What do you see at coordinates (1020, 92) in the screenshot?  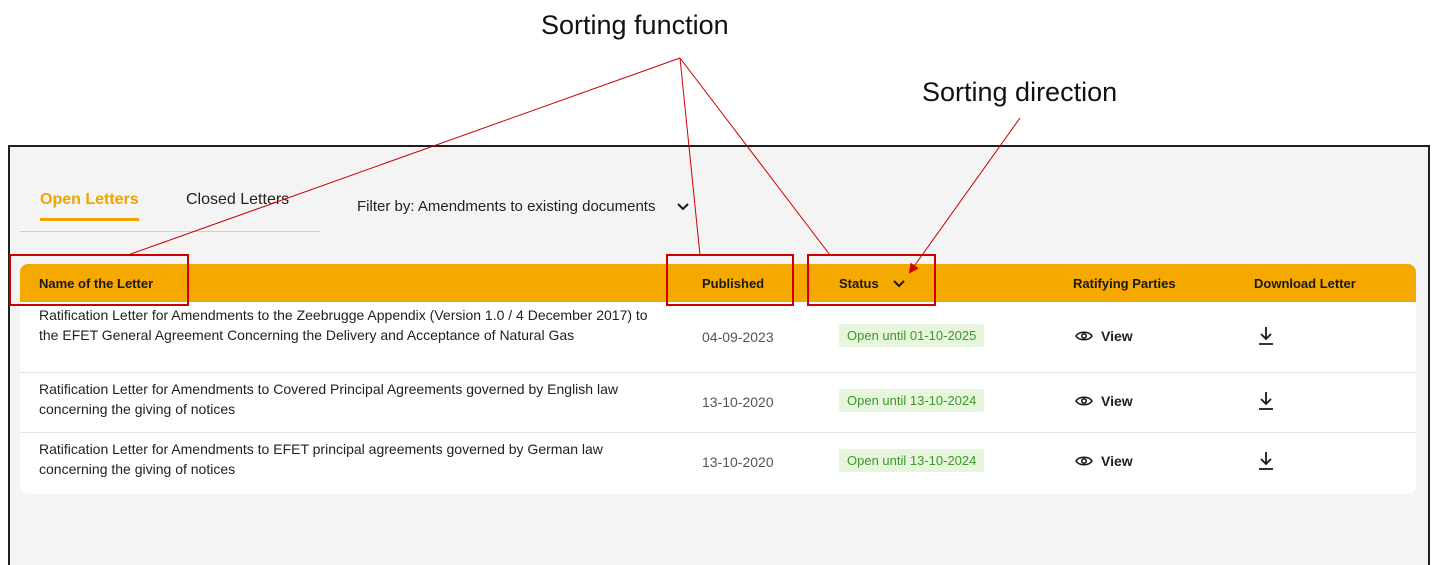 I see `annotation-sorting-direction: Sorting direction` at bounding box center [1020, 92].